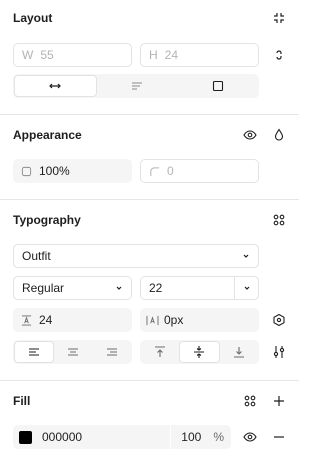 This screenshot has height=456, width=320. Describe the element at coordinates (26, 171) in the screenshot. I see `opacity-icon` at that location.